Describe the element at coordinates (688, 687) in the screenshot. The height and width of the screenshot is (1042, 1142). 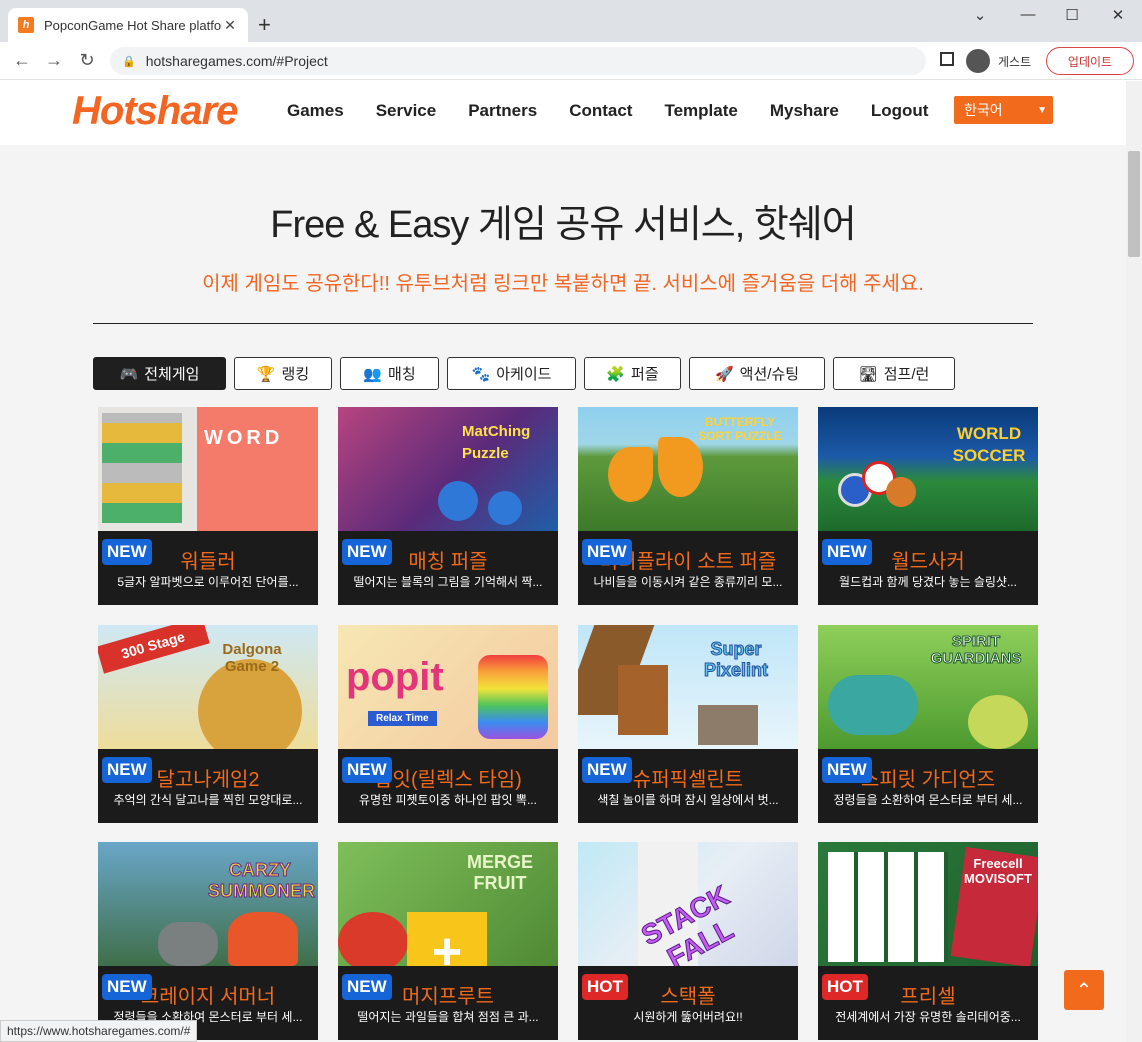
I see `game-thumbnail: Super Pixelint` at that location.